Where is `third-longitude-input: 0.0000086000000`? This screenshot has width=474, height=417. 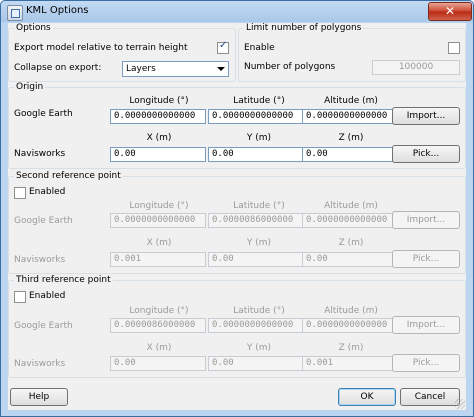
third-longitude-input: 0.0000086000000 is located at coordinates (158, 325).